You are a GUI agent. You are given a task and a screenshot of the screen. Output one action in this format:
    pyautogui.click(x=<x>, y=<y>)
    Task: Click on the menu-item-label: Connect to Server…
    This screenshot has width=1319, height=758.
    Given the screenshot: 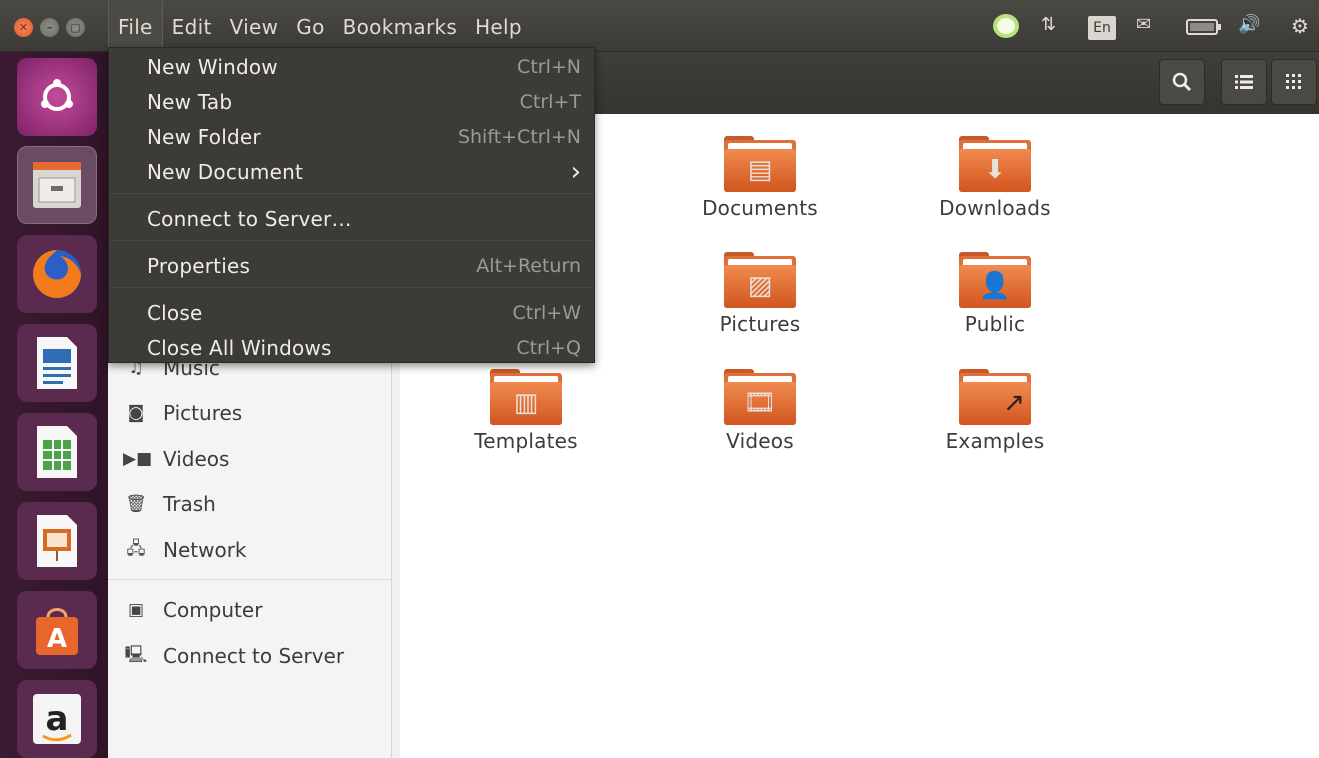 What is the action you would take?
    pyautogui.click(x=249, y=218)
    